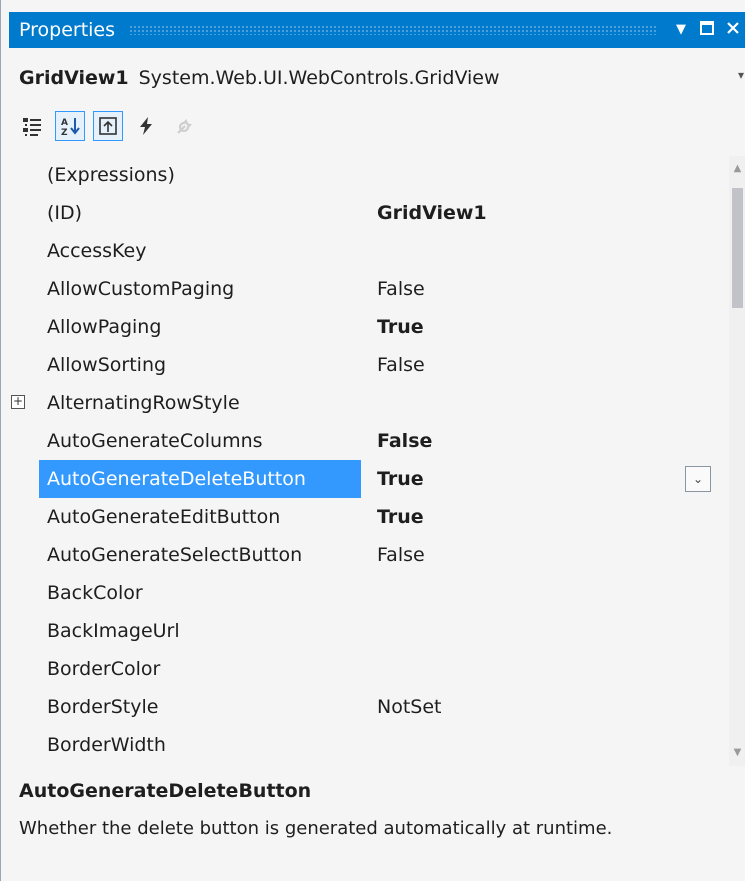 Image resolution: width=745 pixels, height=881 pixels. I want to click on property-row: AutoGenerateDeleteButton True ⌄, so click(369, 479).